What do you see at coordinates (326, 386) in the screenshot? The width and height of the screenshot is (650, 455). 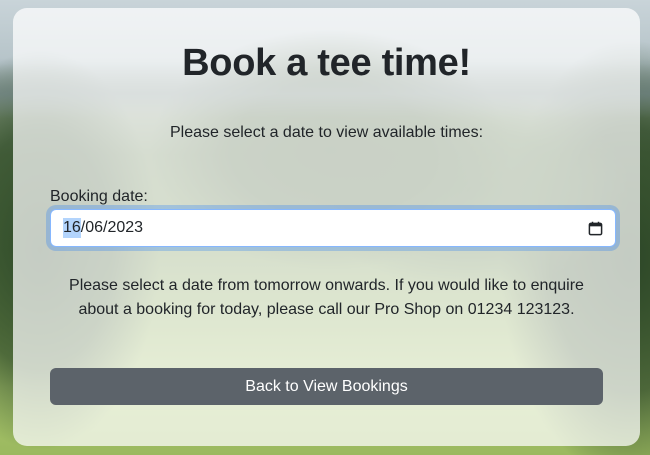 I see `back-to-view-bookings-button: Back to View Bookings` at bounding box center [326, 386].